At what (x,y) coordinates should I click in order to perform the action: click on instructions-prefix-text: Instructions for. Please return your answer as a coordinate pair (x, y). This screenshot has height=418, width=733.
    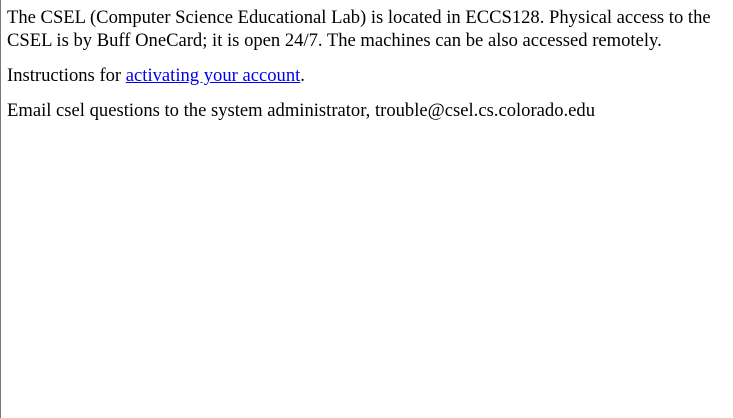
    Looking at the image, I should click on (66, 75).